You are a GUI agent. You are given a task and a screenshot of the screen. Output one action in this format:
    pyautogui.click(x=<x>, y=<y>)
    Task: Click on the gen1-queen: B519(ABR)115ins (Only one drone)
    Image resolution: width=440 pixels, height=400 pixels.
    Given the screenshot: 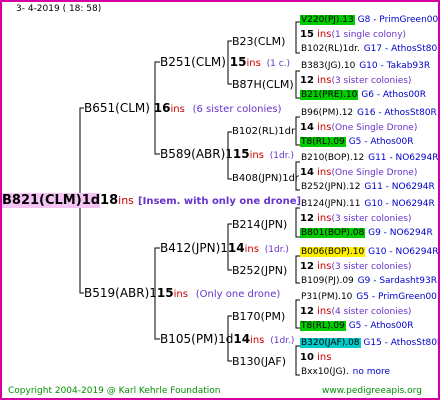 What is the action you would take?
    pyautogui.click(x=182, y=293)
    